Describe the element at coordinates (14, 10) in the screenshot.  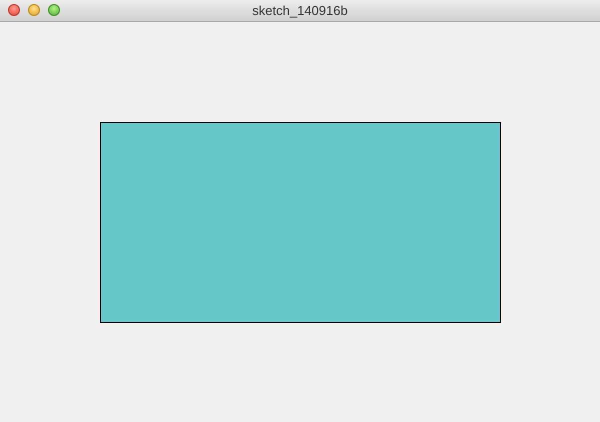
I see `close-button` at that location.